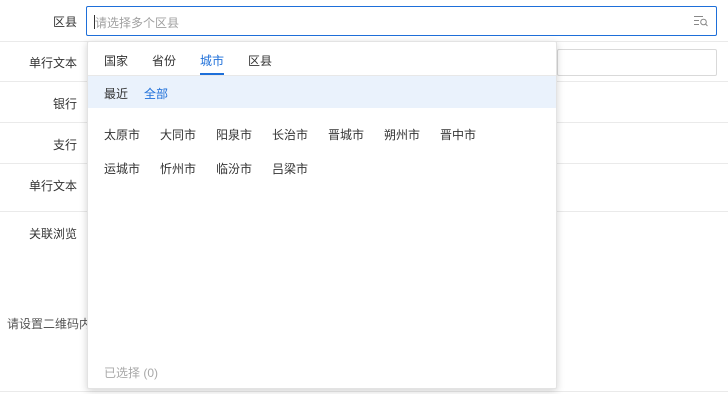 This screenshot has width=728, height=394. What do you see at coordinates (64, 104) in the screenshot?
I see `field-label-bank: 银行` at bounding box center [64, 104].